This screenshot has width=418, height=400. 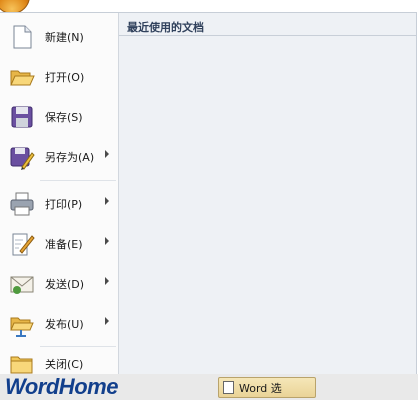 I want to click on menu-item-label: 打印(P), so click(x=64, y=204).